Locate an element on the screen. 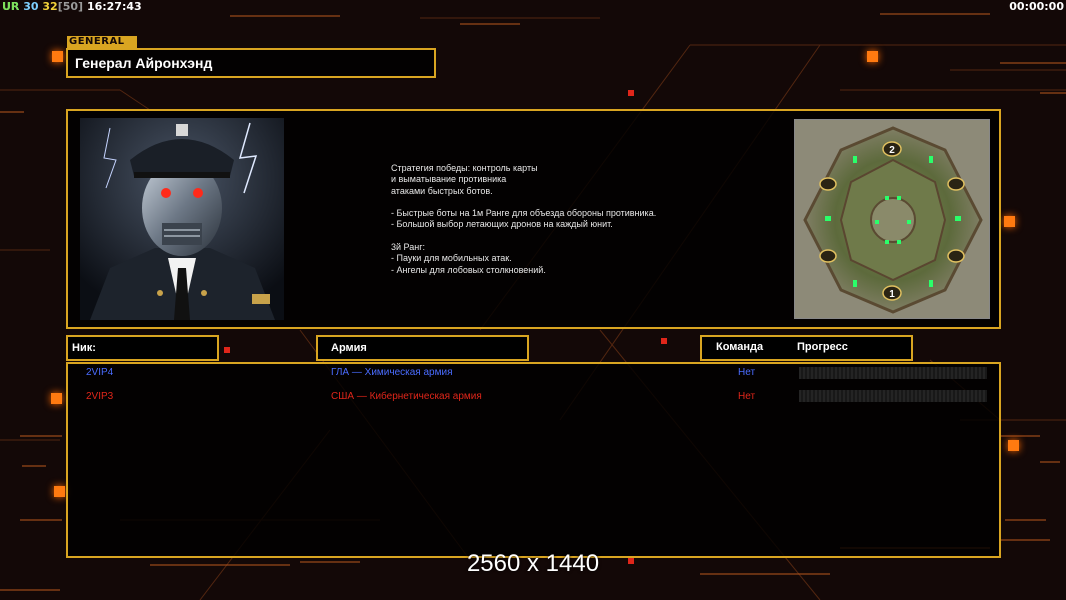  map-slot-top-label: 2 is located at coordinates (892, 150).